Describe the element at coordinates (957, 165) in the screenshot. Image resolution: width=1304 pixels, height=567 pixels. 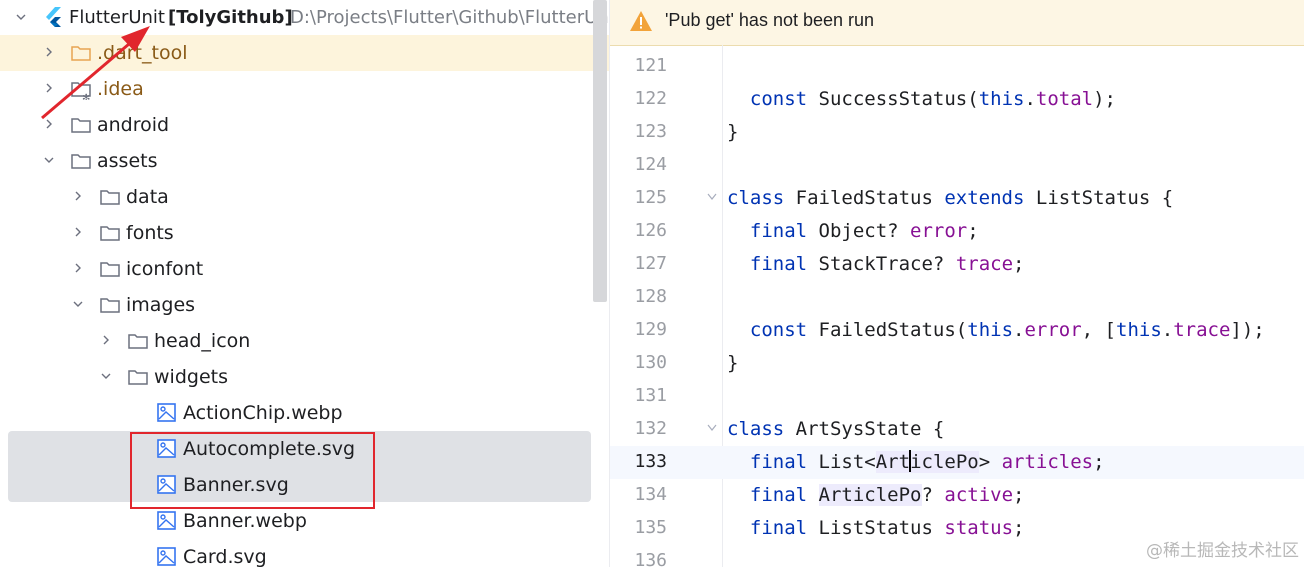
I see `code-line: 124` at that location.